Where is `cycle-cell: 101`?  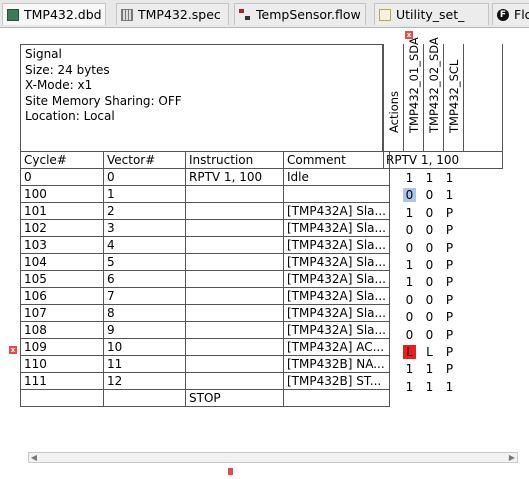
cycle-cell: 101 is located at coordinates (62, 211).